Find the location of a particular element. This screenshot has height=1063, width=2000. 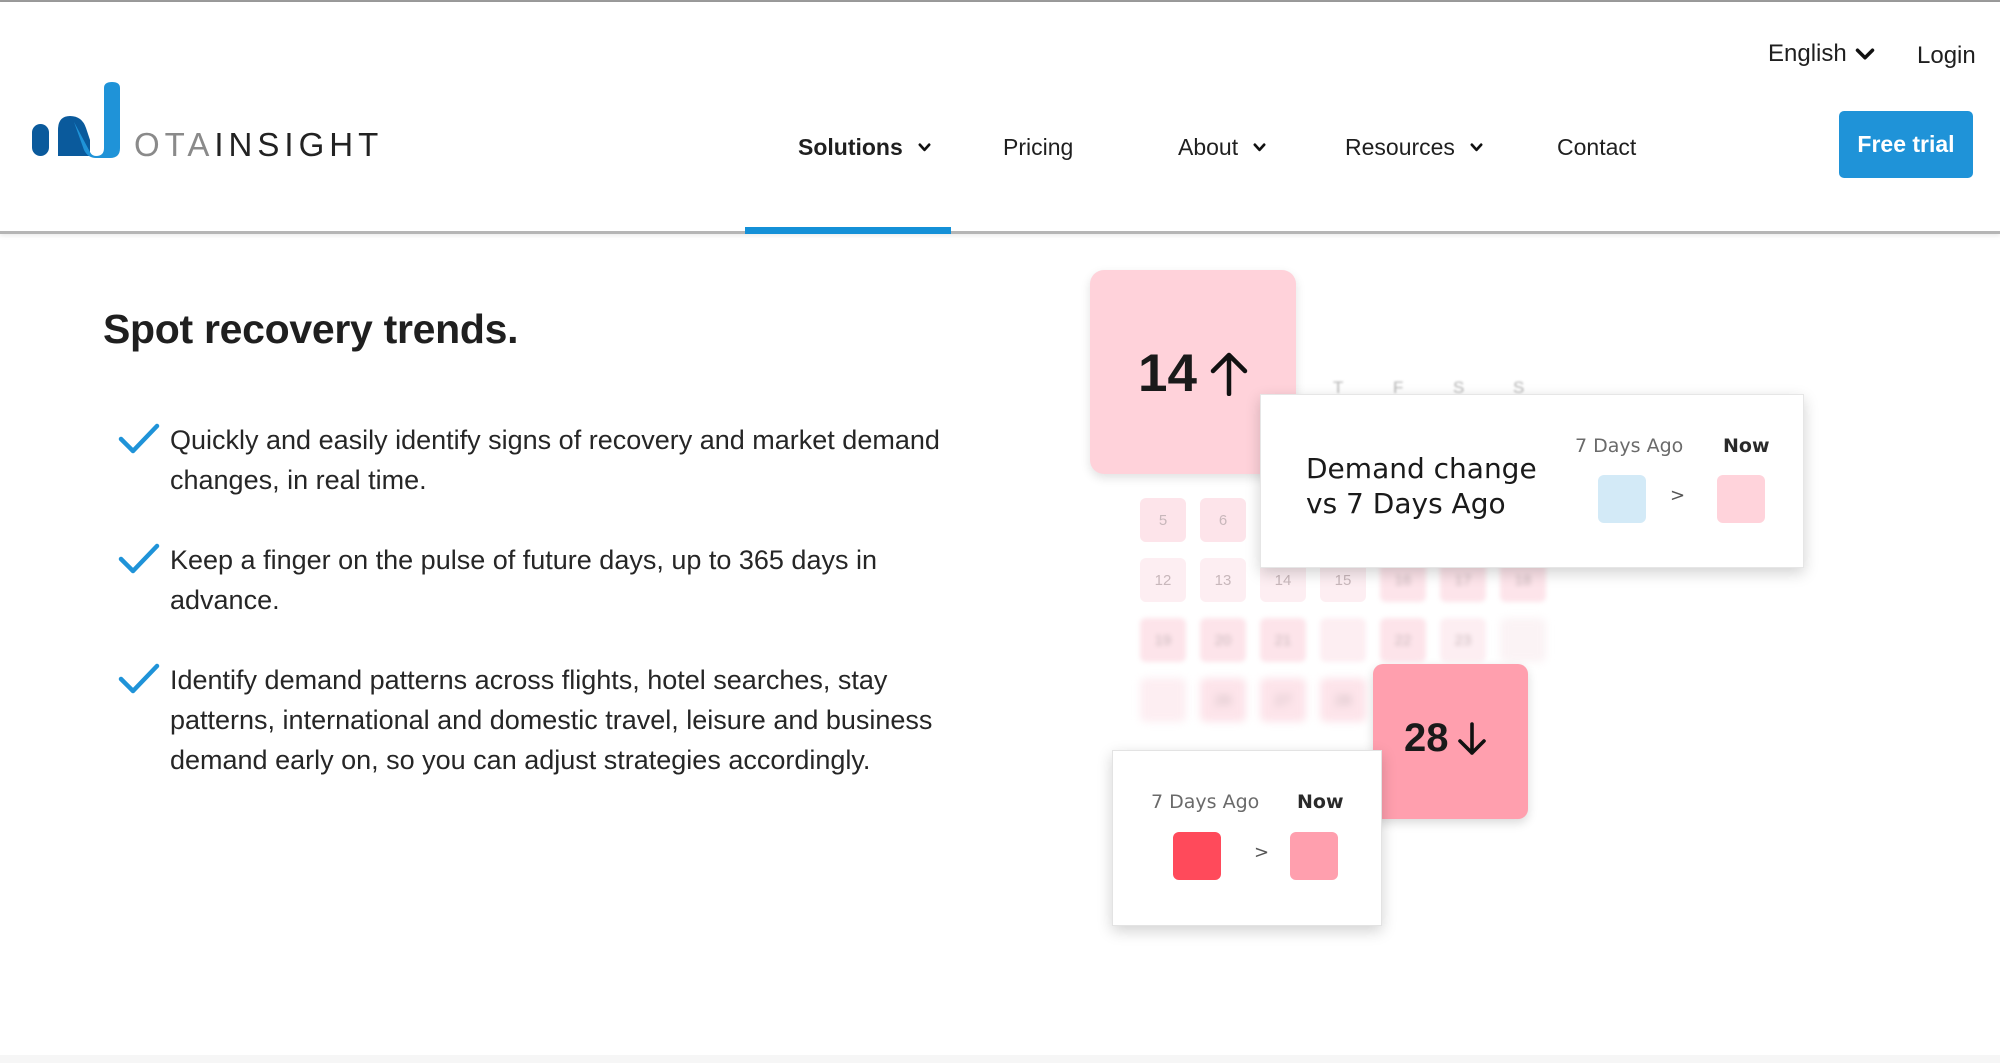

demand-title-line2: vs 7 Days Ago is located at coordinates (1406, 503).